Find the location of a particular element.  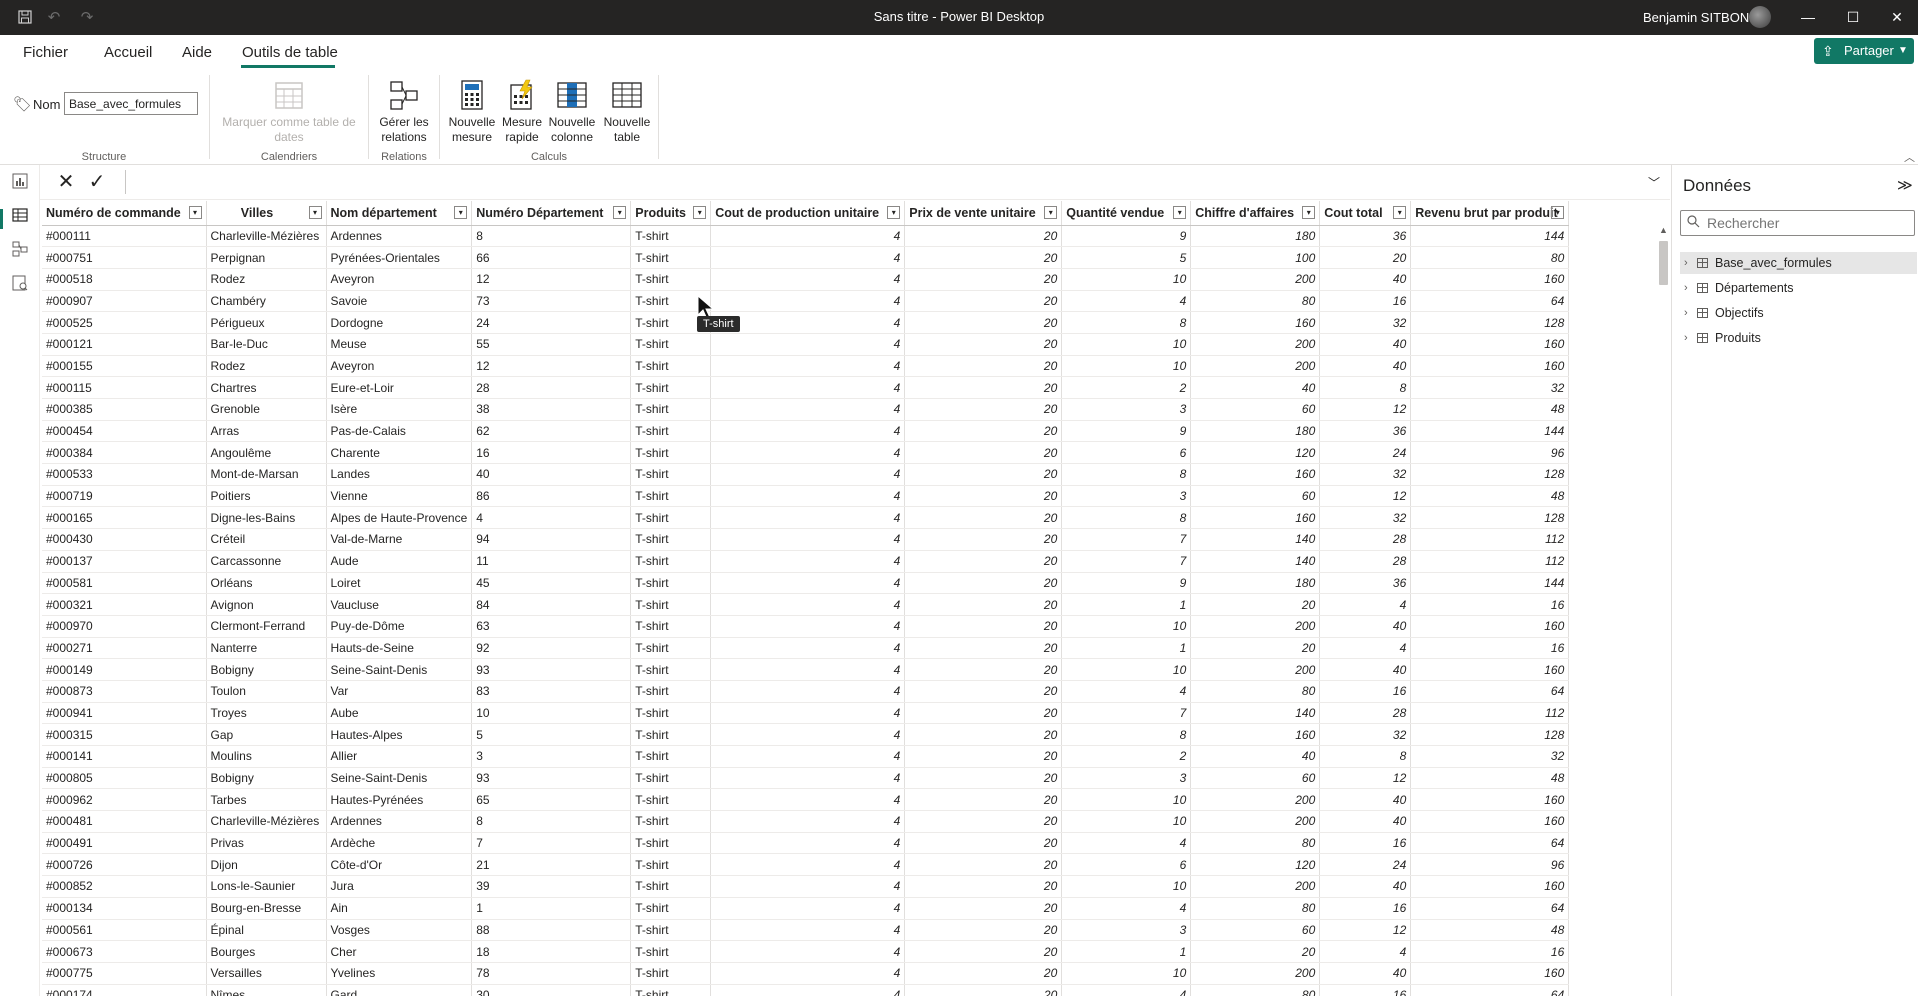

avatar is located at coordinates (1760, 17).